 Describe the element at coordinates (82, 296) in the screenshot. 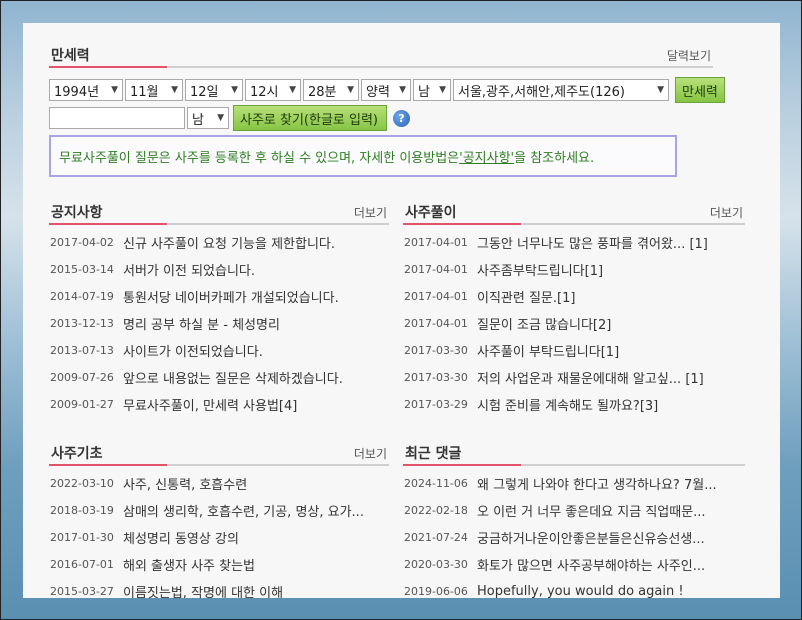

I see `item-date: 2014-07-19` at that location.